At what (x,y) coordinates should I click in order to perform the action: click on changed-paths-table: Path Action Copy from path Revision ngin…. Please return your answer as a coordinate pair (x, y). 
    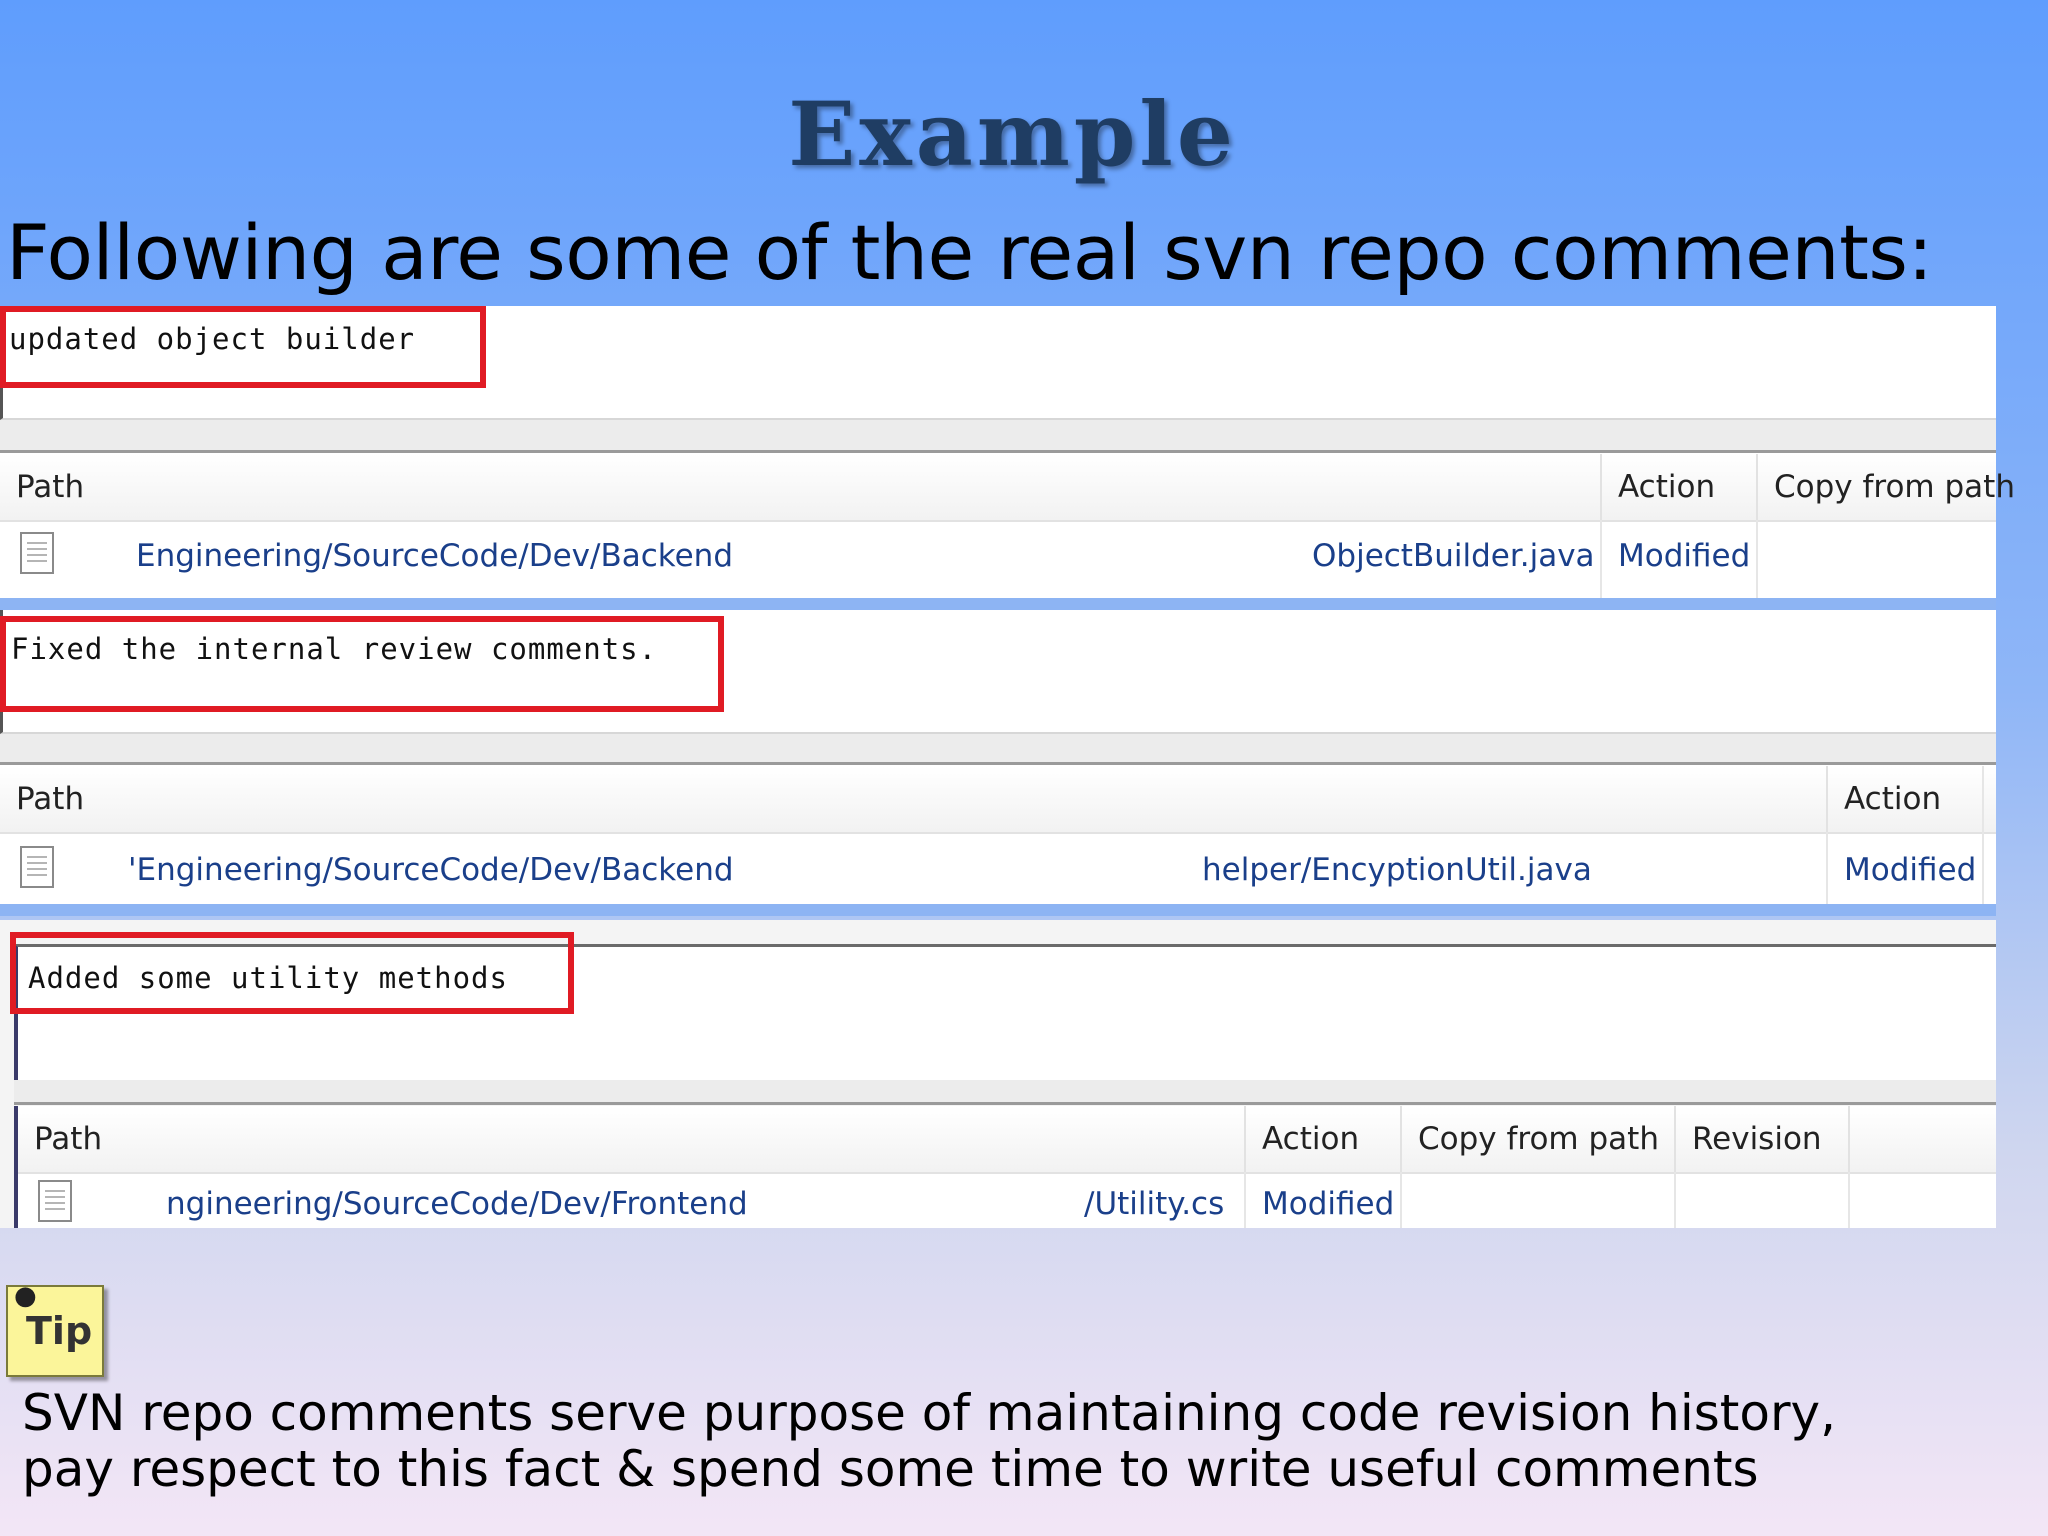
    Looking at the image, I should click on (1005, 1167).